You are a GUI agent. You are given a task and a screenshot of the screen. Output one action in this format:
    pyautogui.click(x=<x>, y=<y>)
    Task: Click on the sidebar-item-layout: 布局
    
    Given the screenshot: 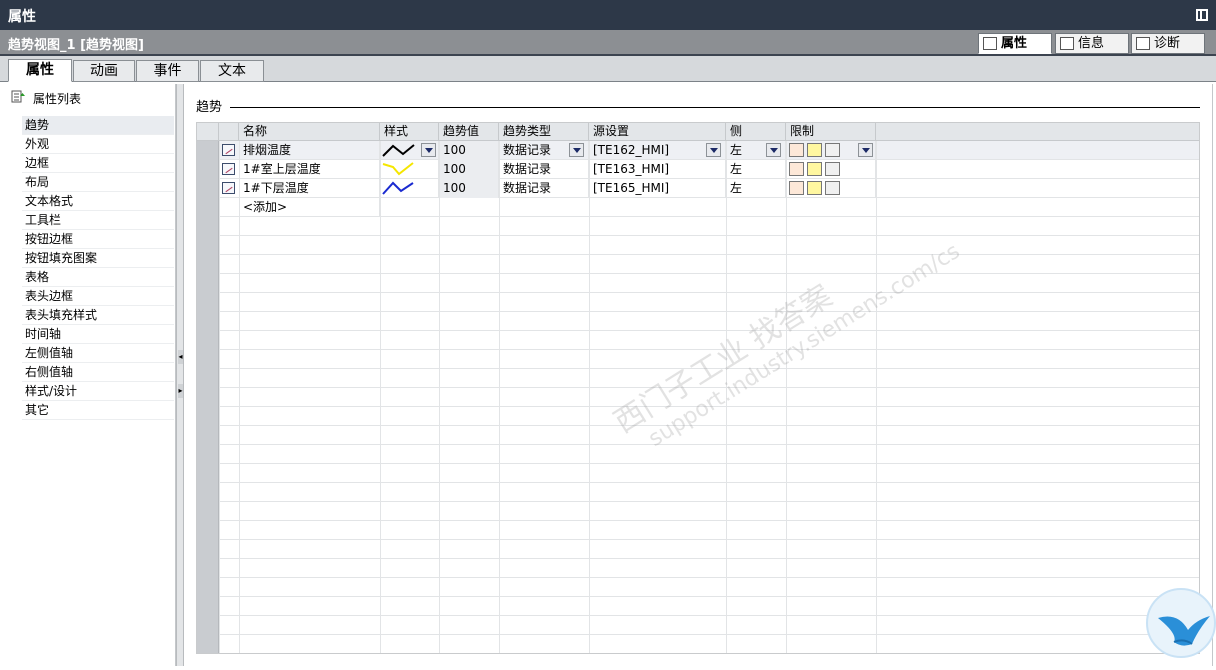 What is the action you would take?
    pyautogui.click(x=98, y=182)
    